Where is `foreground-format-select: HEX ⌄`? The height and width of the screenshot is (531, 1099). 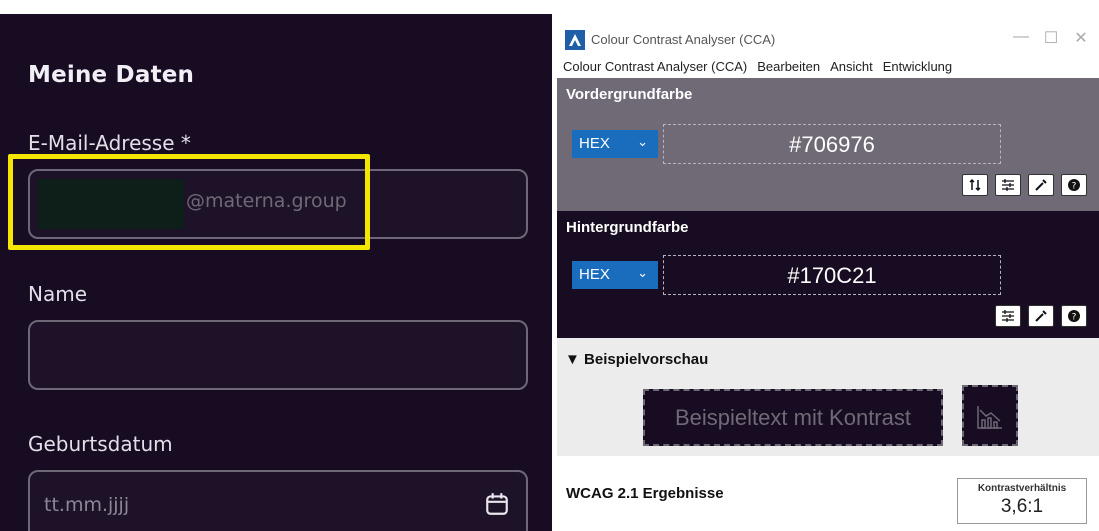 foreground-format-select: HEX ⌄ is located at coordinates (615, 144).